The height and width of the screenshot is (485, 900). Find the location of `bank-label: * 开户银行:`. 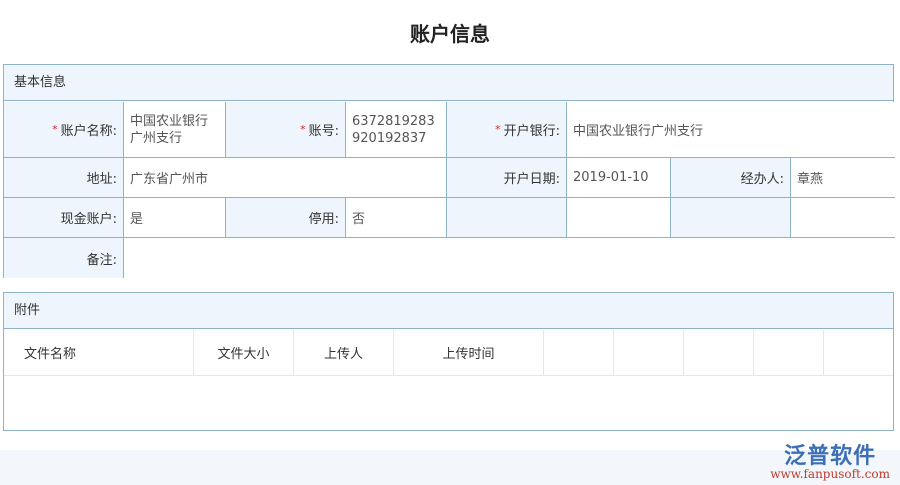

bank-label: * 开户银行: is located at coordinates (507, 130).